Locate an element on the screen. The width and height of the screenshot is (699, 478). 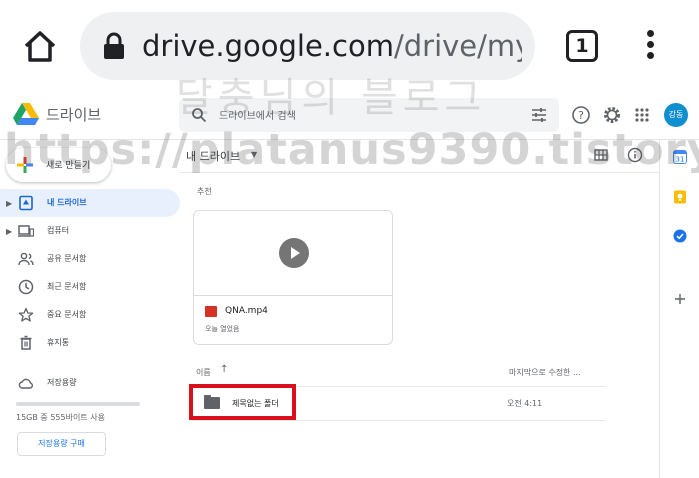
trash-icon is located at coordinates (26, 342).